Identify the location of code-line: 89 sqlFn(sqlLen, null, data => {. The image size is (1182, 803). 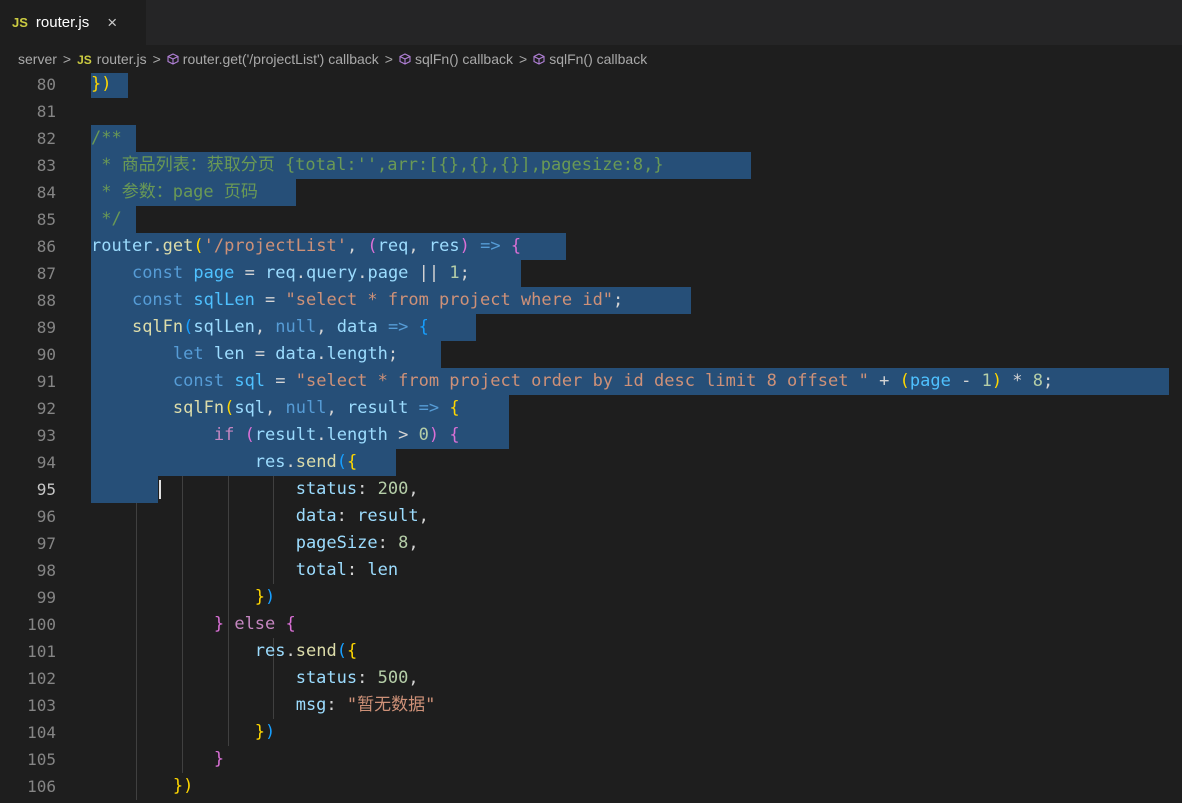
(591, 327).